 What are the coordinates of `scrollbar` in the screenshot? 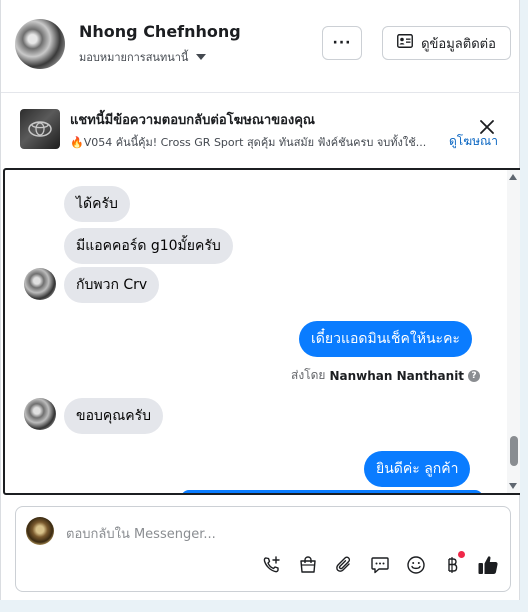 It's located at (514, 331).